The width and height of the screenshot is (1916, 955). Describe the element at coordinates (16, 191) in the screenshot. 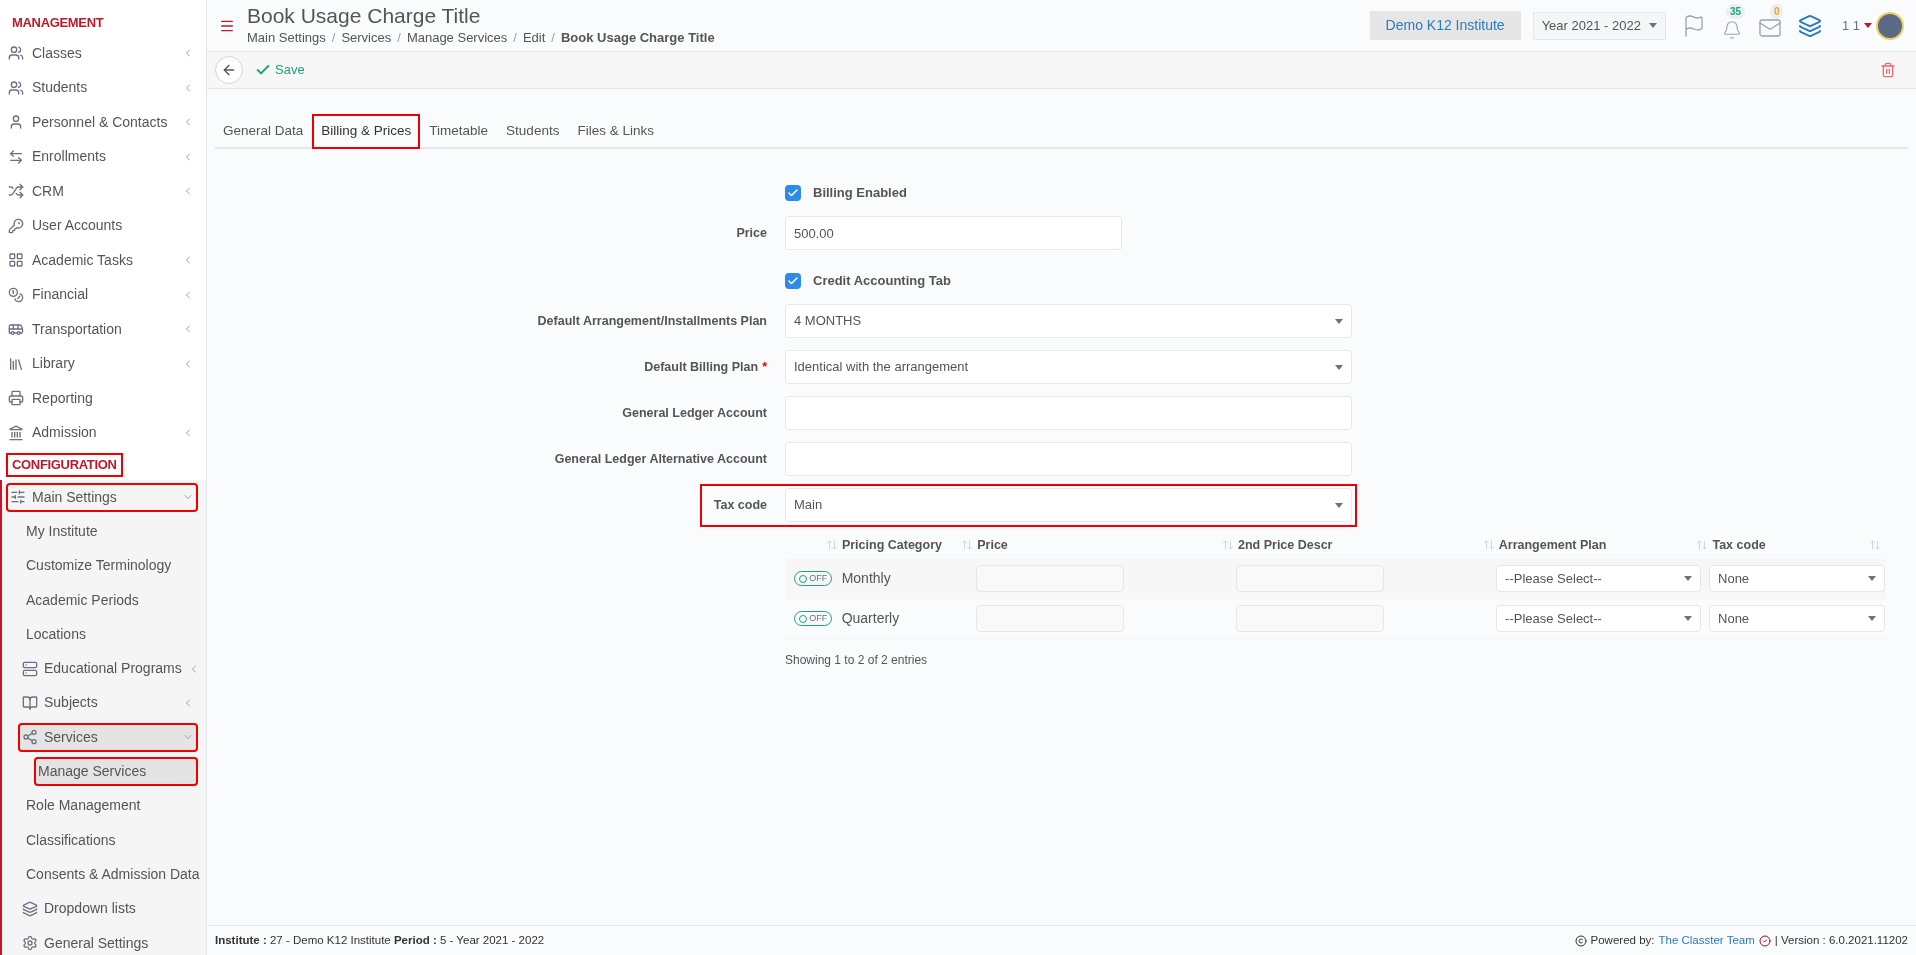

I see `shuffle-icon` at that location.